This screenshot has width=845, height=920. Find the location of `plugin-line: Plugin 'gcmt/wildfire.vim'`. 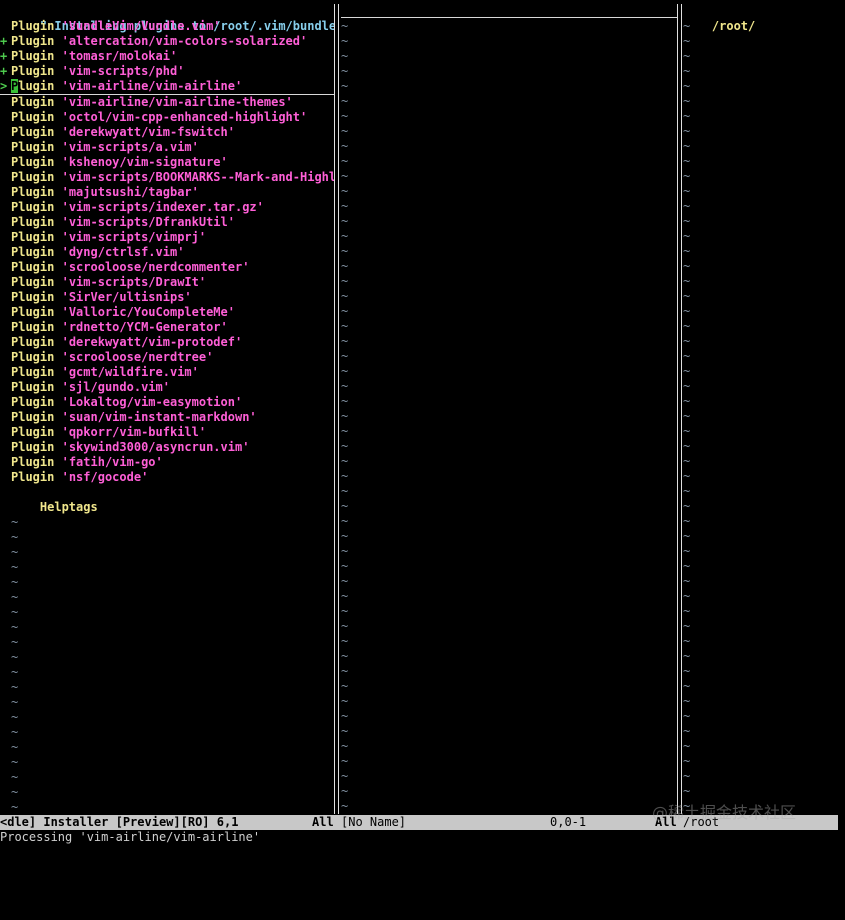

plugin-line: Plugin 'gcmt/wildfire.vim' is located at coordinates (167, 372).